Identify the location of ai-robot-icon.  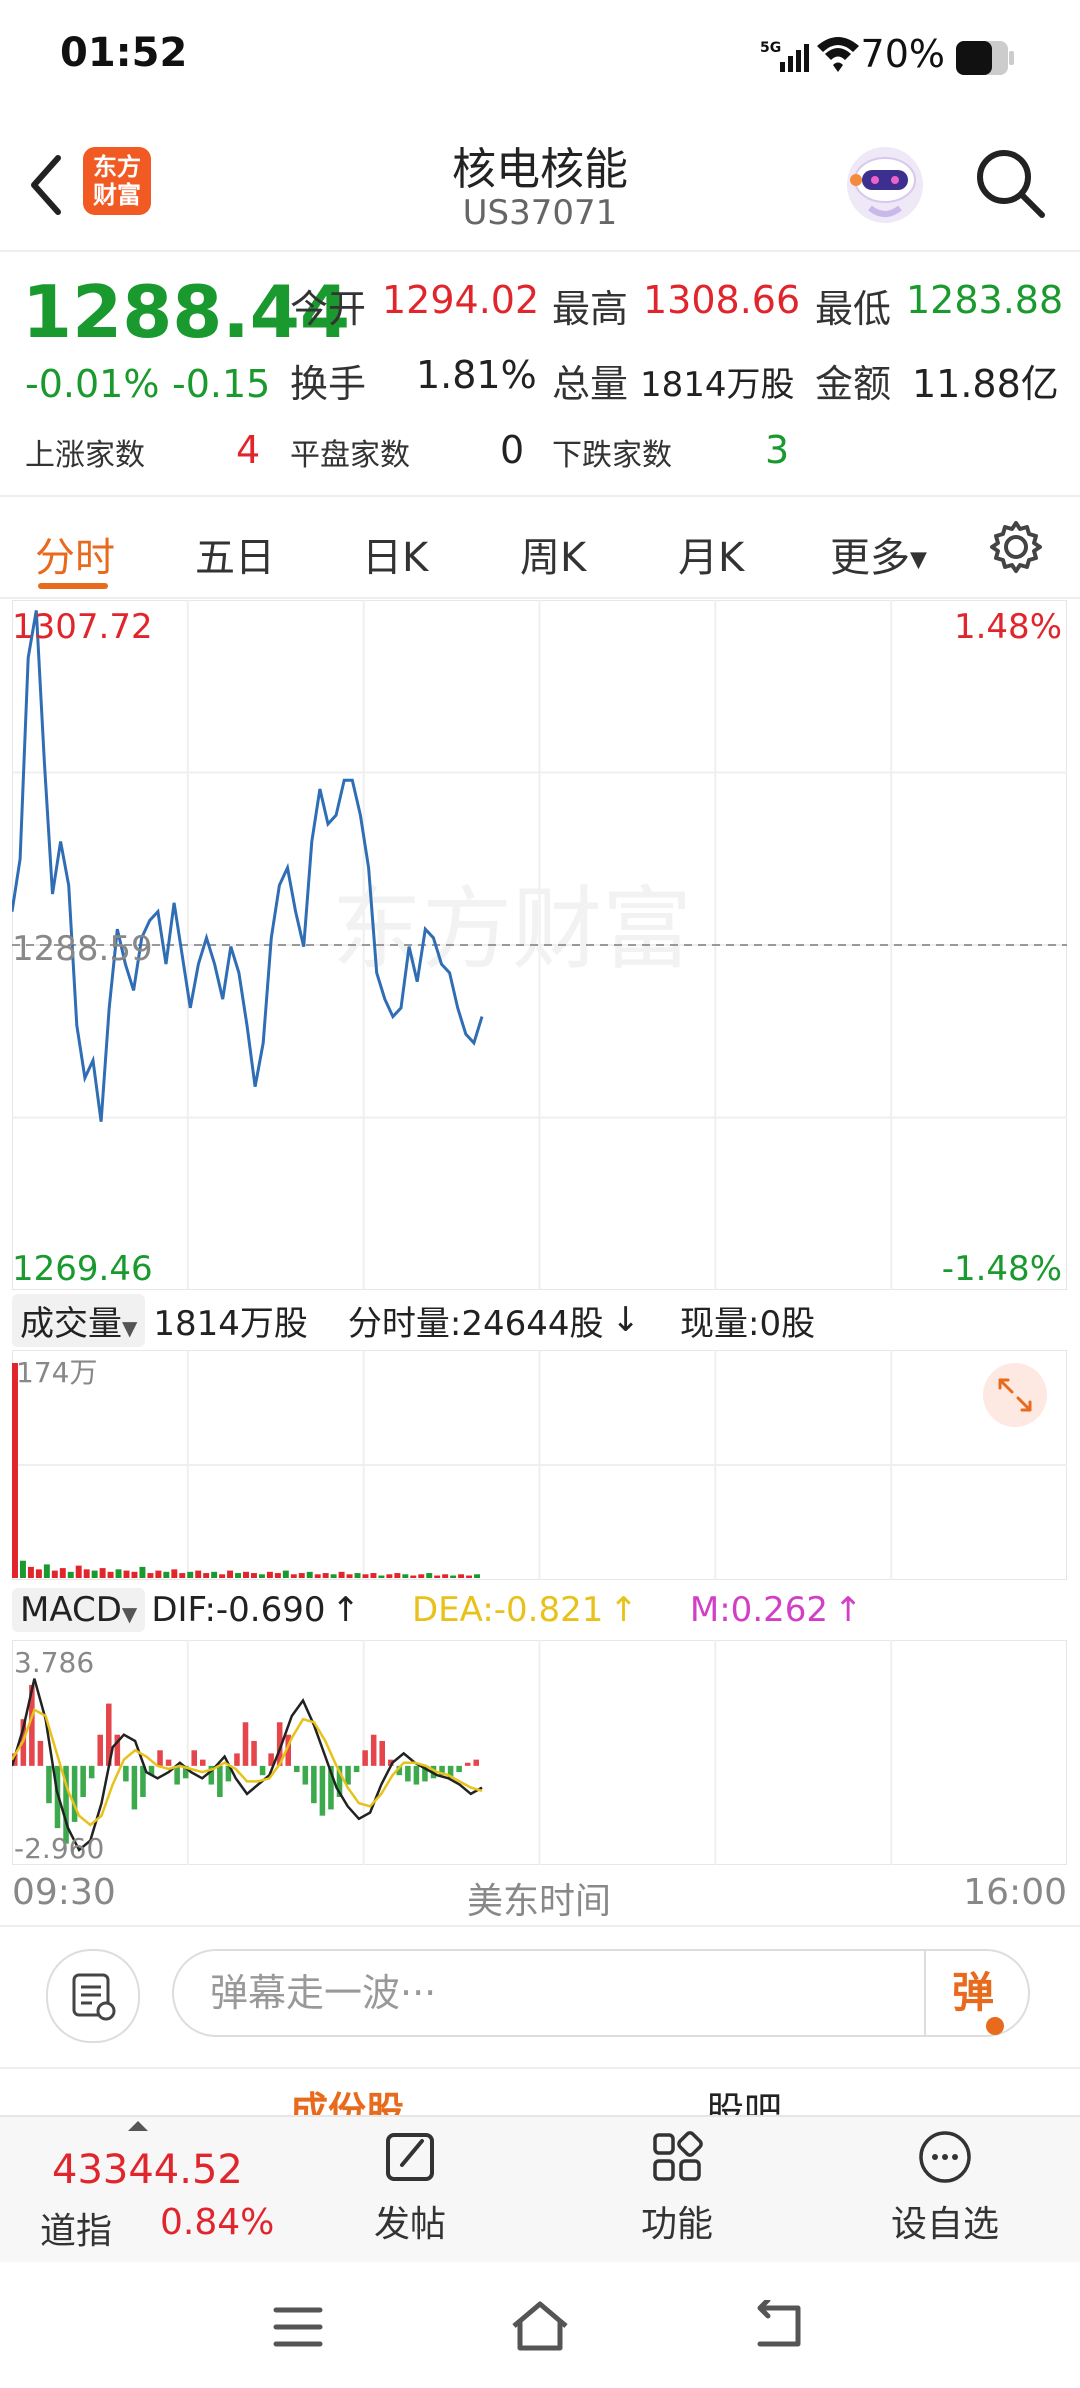
(885, 185).